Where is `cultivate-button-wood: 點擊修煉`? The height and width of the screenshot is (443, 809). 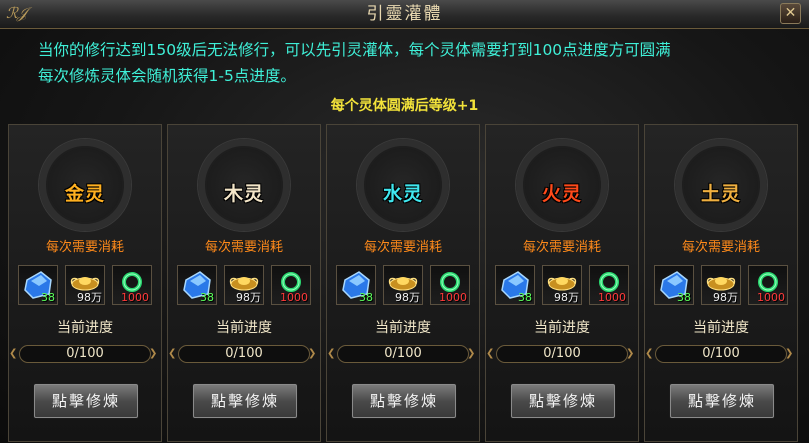 cultivate-button-wood: 點擊修煉 is located at coordinates (245, 401).